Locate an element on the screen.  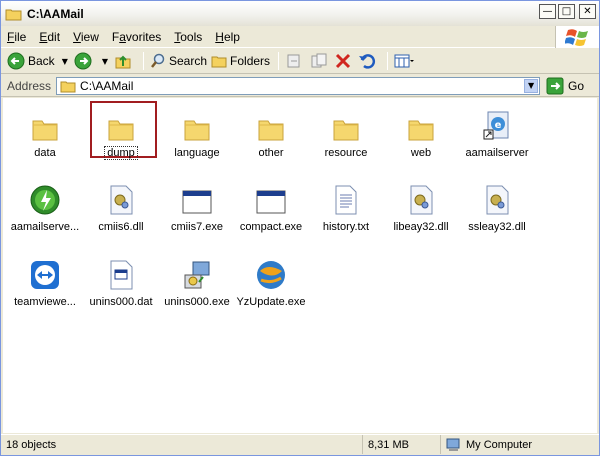
installer-icon is located at coordinates (197, 273).